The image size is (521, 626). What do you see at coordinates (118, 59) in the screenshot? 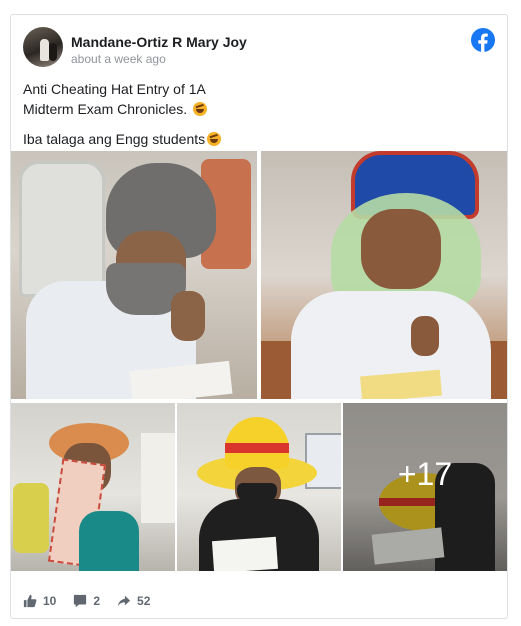
I see `post-timestamp: about a week ago` at bounding box center [118, 59].